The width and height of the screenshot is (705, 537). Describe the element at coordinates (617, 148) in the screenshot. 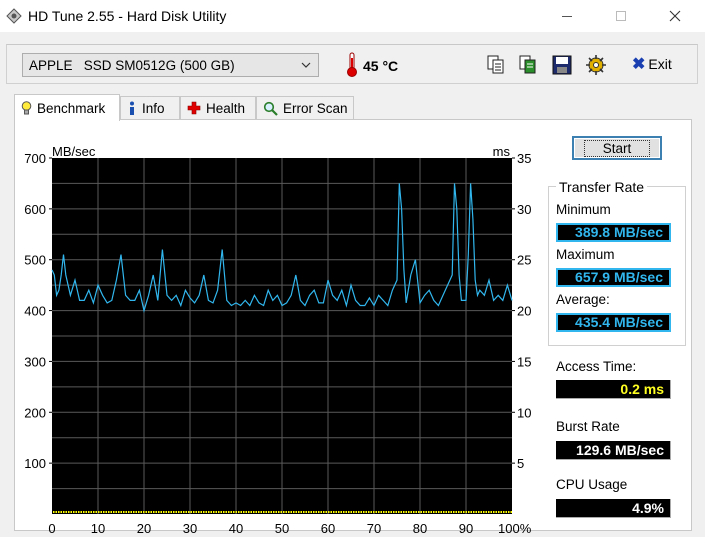

I see `start-button: Start` at that location.